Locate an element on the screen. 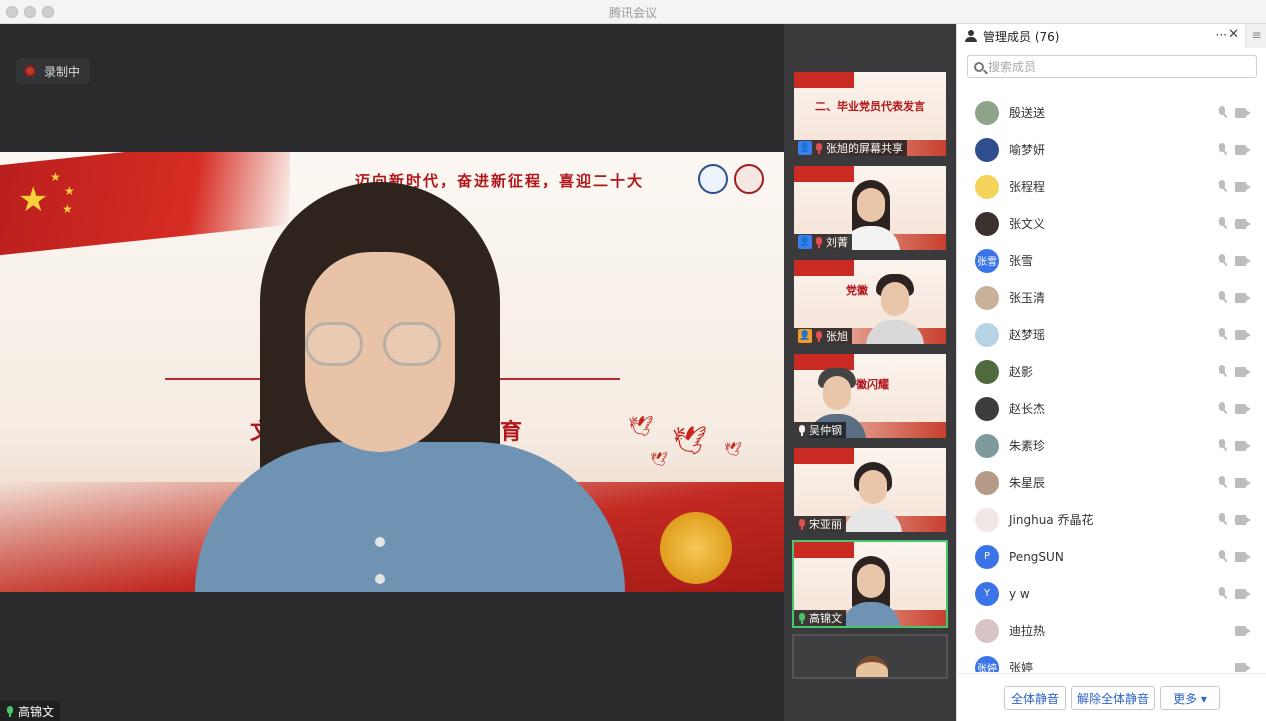 The width and height of the screenshot is (1266, 721). avatar: P is located at coordinates (987, 556).